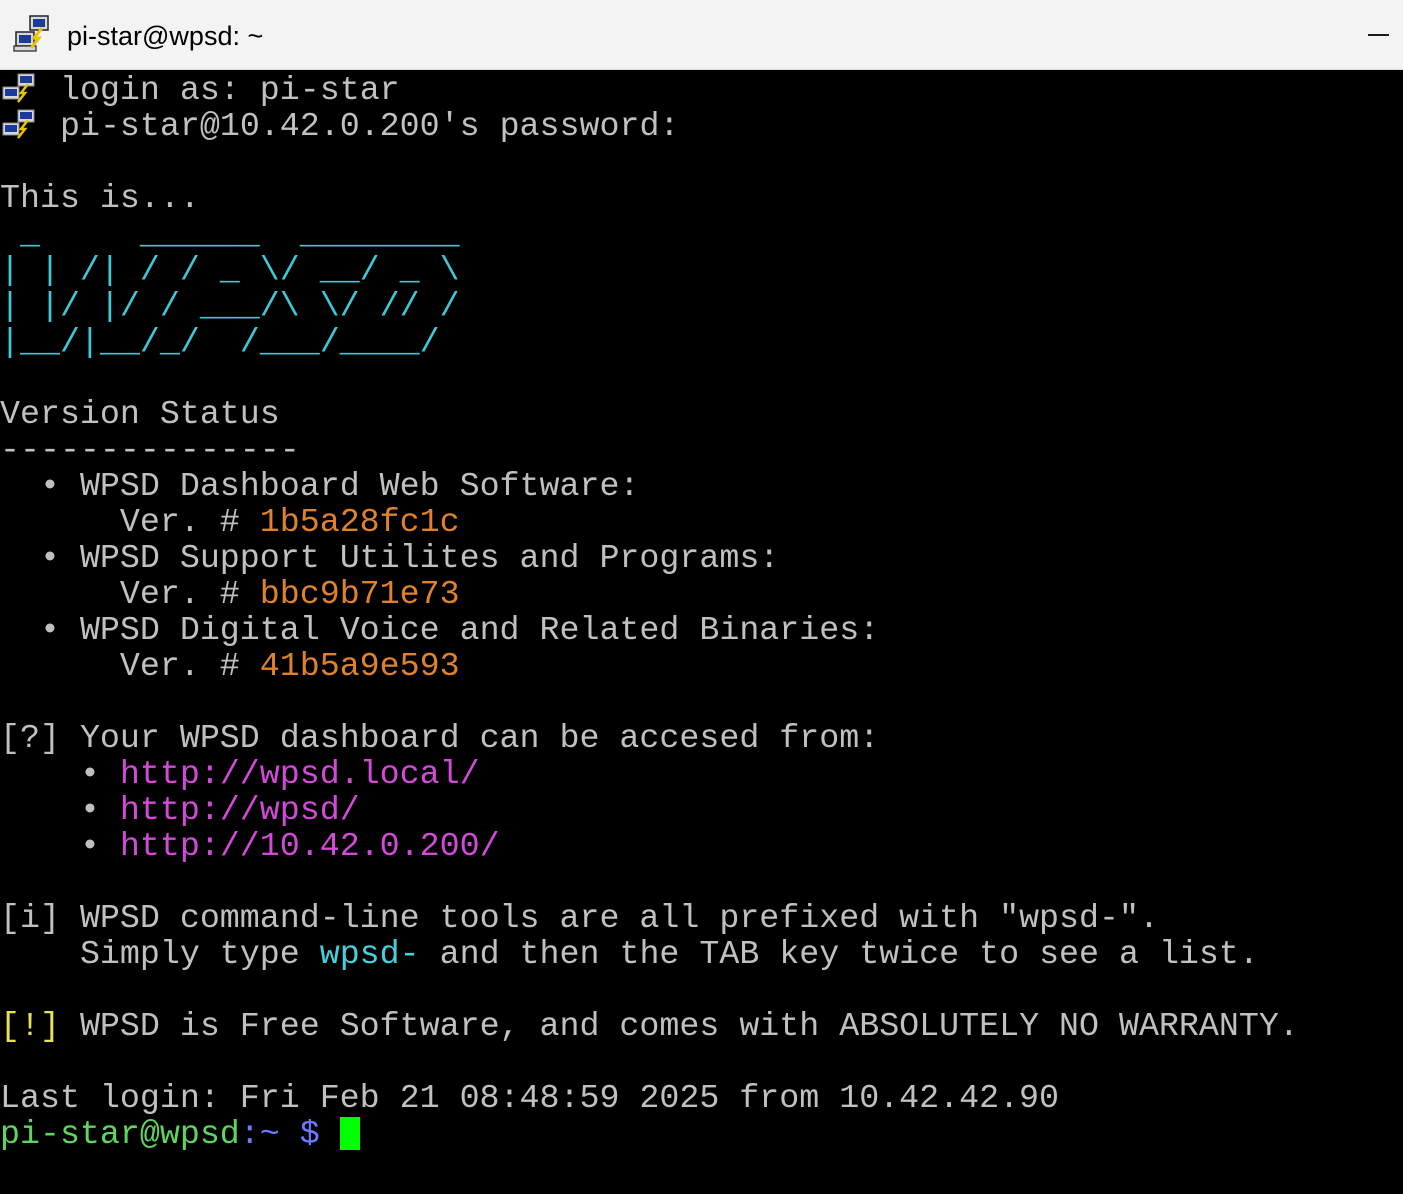 This screenshot has height=1194, width=1403. What do you see at coordinates (140, 414) in the screenshot?
I see `version-status-heading: Version Status` at bounding box center [140, 414].